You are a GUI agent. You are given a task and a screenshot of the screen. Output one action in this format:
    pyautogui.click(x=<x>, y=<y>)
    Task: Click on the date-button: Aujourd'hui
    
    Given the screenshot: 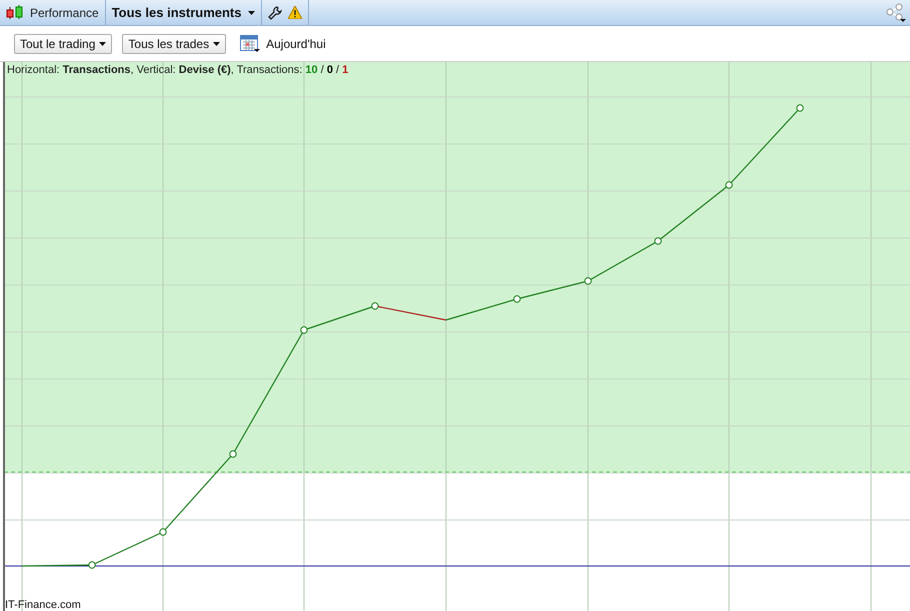 What is the action you would take?
    pyautogui.click(x=283, y=43)
    